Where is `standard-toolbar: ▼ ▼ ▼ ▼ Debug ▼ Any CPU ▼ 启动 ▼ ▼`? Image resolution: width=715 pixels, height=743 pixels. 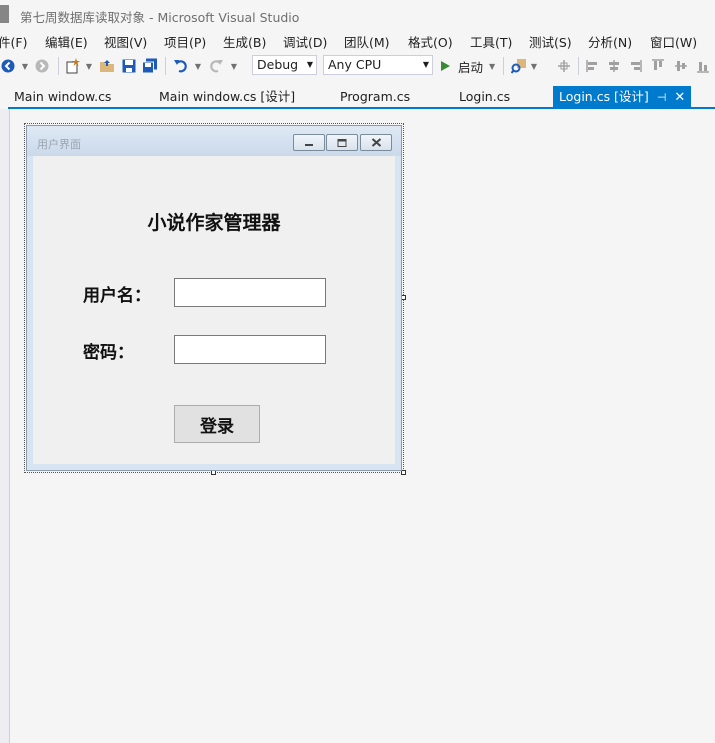
standard-toolbar: ▼ ▼ ▼ ▼ Debug ▼ Any CPU ▼ 启动 ▼ ▼ is located at coordinates (357, 66).